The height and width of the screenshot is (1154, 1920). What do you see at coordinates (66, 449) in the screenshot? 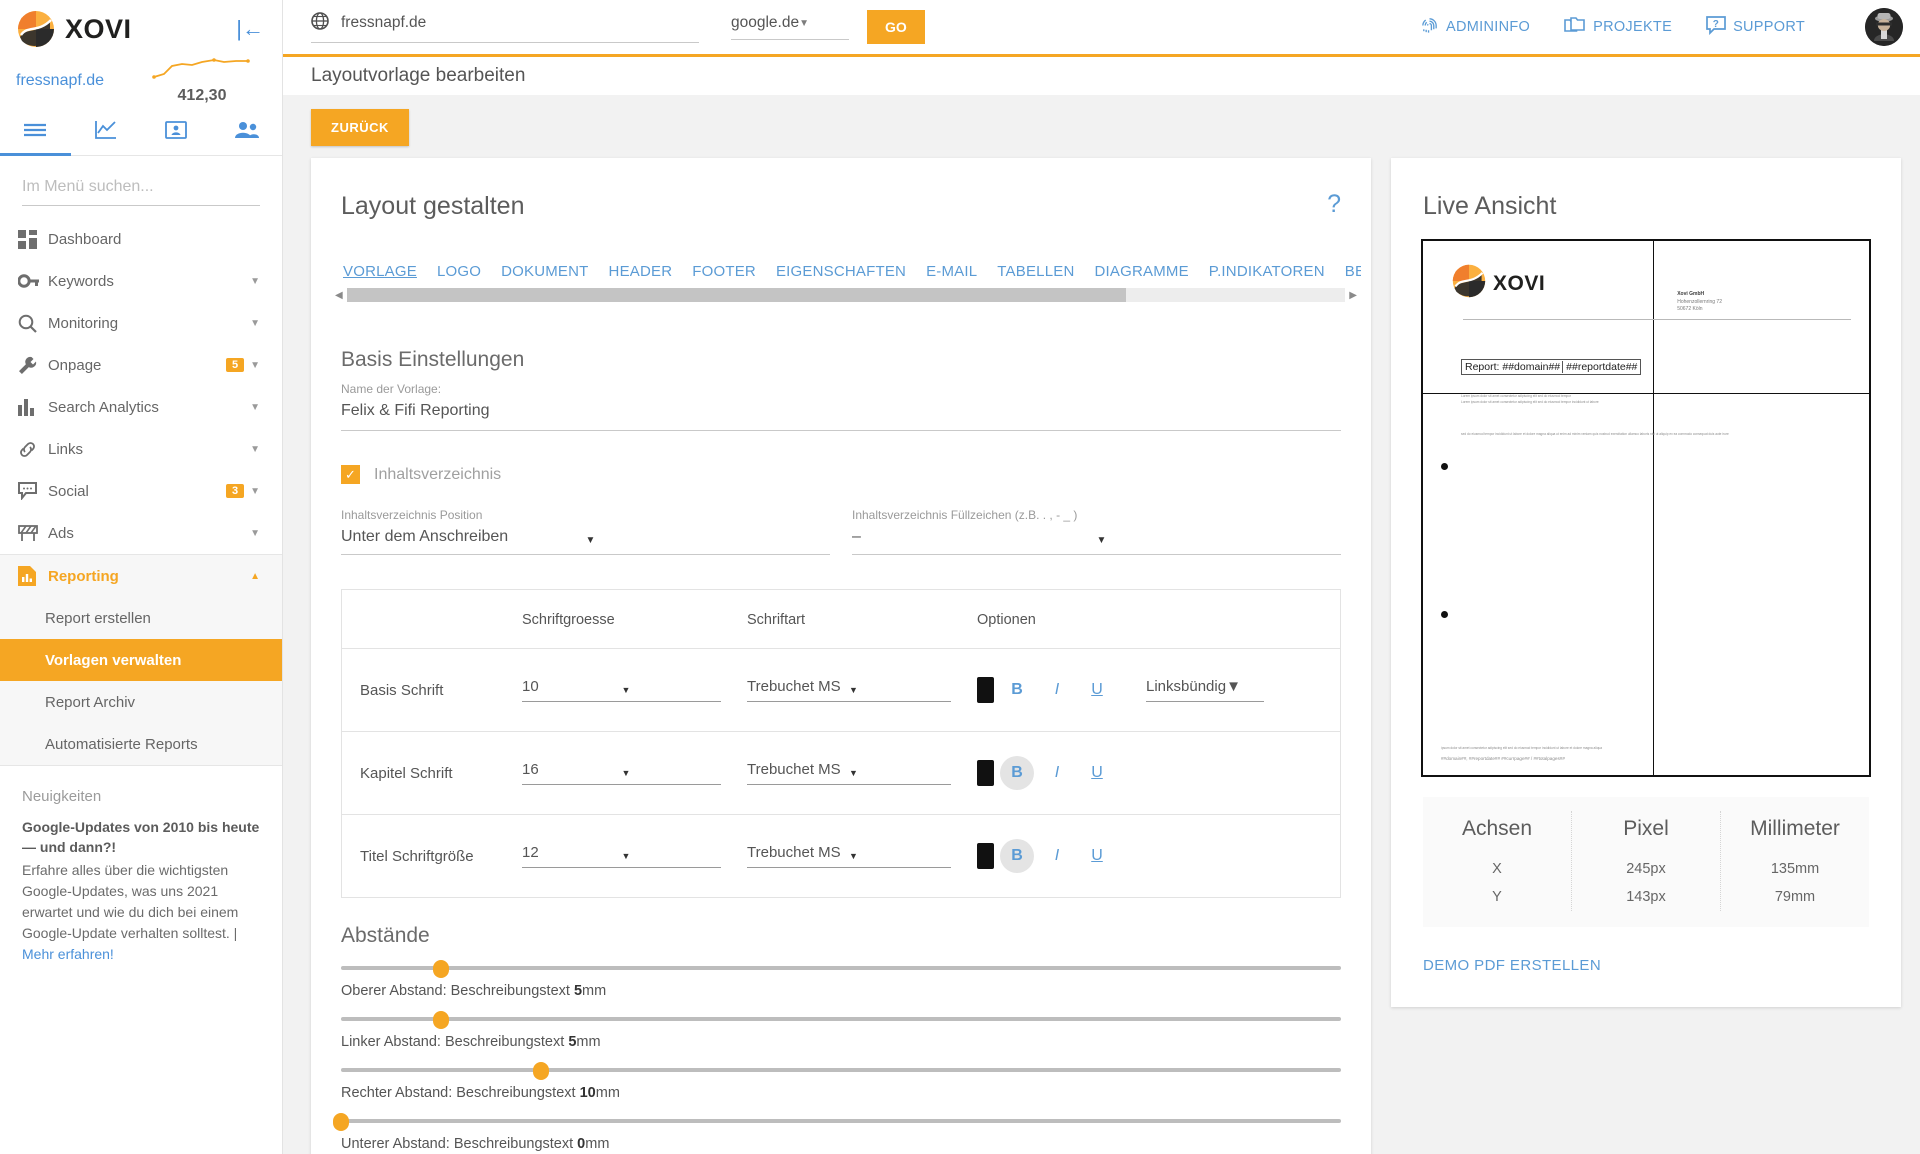
I see `sidebar-item-label: Links` at bounding box center [66, 449].